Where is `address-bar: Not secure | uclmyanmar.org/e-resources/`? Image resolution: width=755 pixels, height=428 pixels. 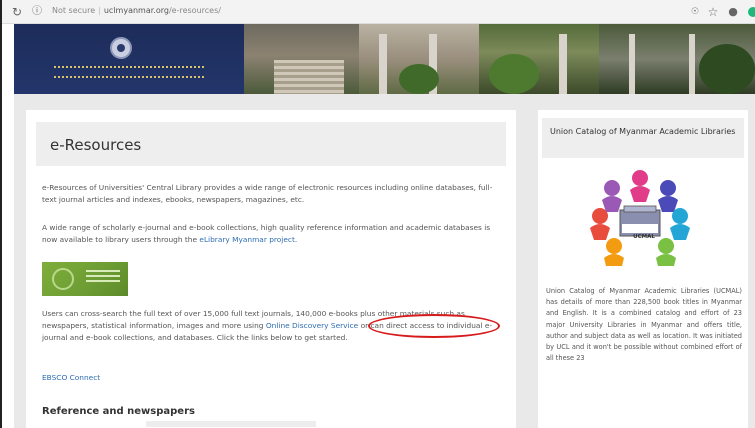
address-bar: Not secure | uclmyanmar.org/e-resources/ is located at coordinates (136, 10).